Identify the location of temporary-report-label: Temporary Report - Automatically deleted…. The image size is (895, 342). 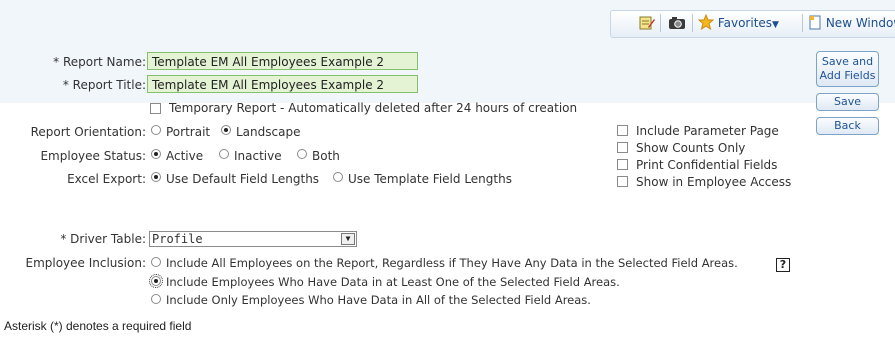
(373, 108).